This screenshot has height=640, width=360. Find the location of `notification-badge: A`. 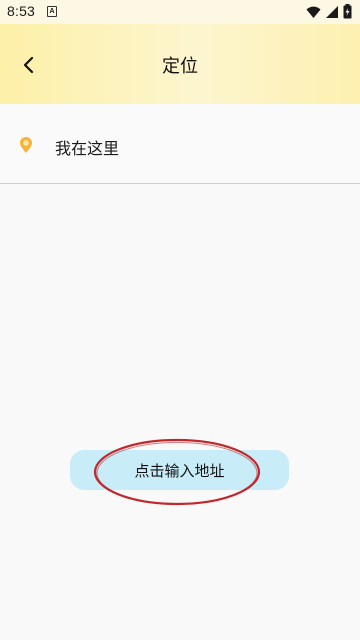

notification-badge: A is located at coordinates (52, 11).